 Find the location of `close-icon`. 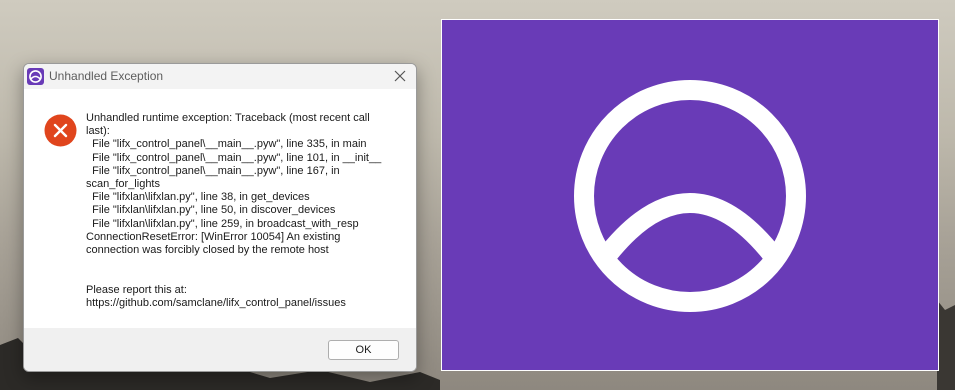

close-icon is located at coordinates (400, 76).